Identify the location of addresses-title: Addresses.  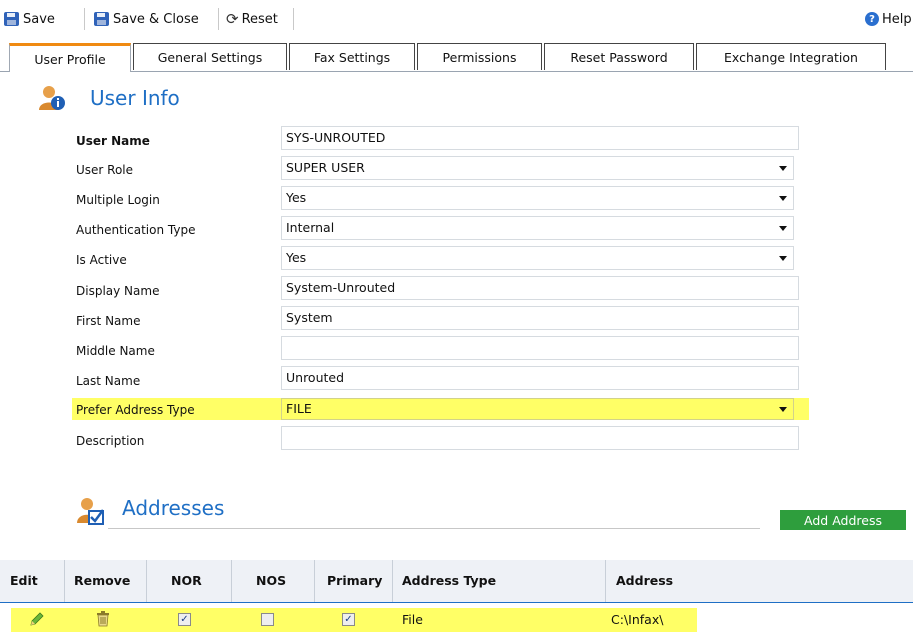
(173, 508).